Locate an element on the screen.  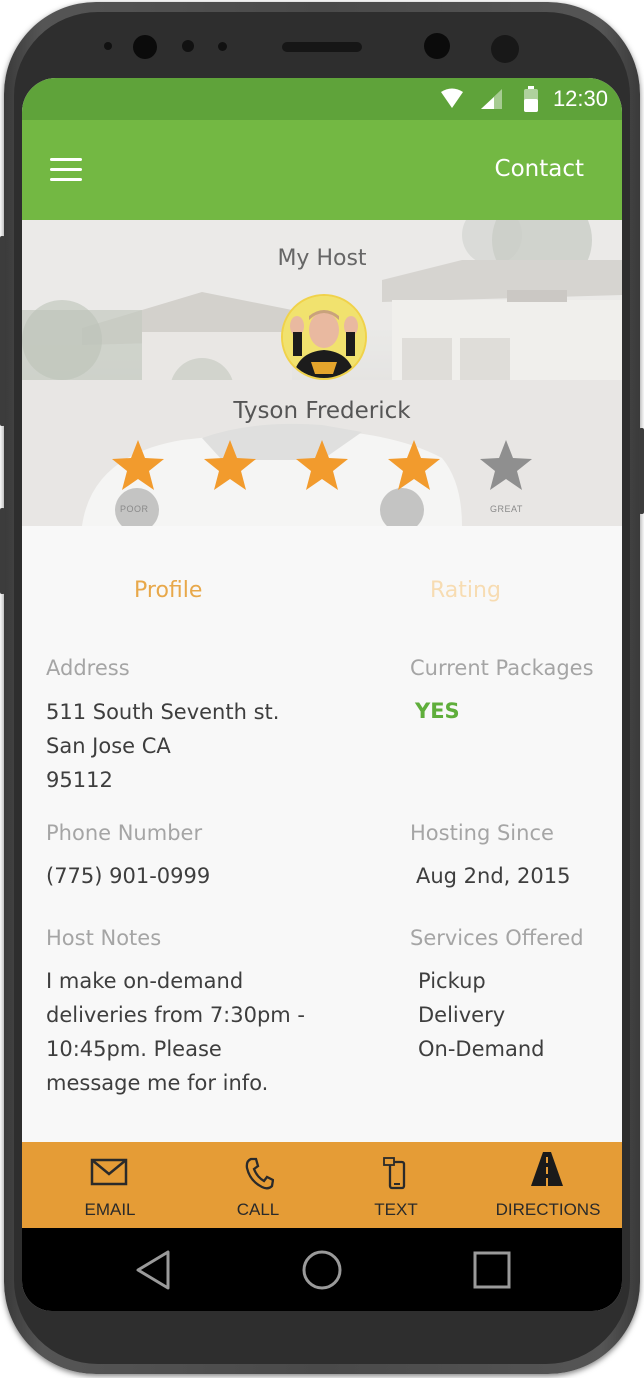
tab-rating: Rating is located at coordinates (465, 590).